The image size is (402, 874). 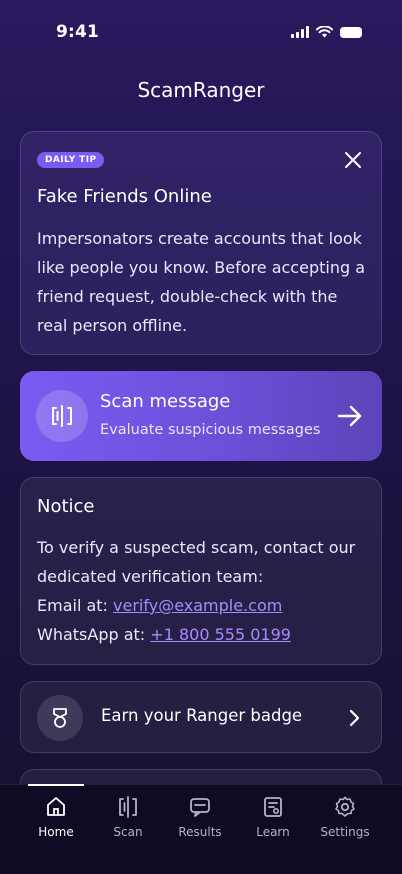 I want to click on home-icon, so click(x=56, y=806).